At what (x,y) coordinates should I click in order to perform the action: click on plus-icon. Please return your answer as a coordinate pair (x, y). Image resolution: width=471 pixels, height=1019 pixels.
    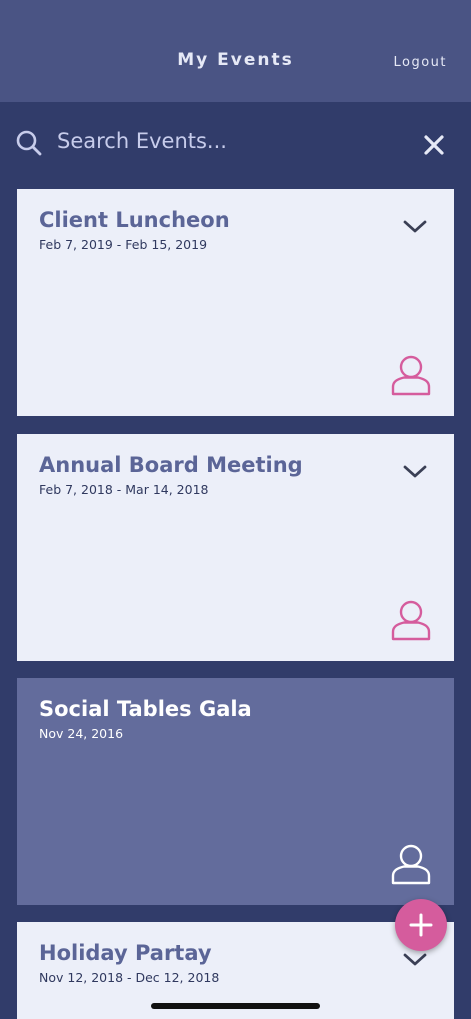
    Looking at the image, I should click on (421, 925).